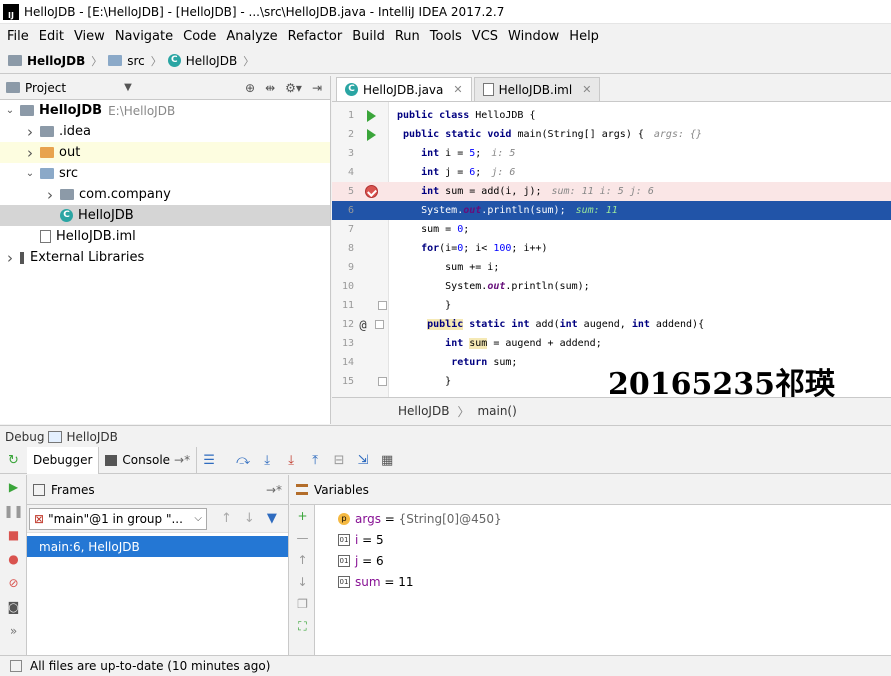  I want to click on gutter-fold, so click(371, 305).